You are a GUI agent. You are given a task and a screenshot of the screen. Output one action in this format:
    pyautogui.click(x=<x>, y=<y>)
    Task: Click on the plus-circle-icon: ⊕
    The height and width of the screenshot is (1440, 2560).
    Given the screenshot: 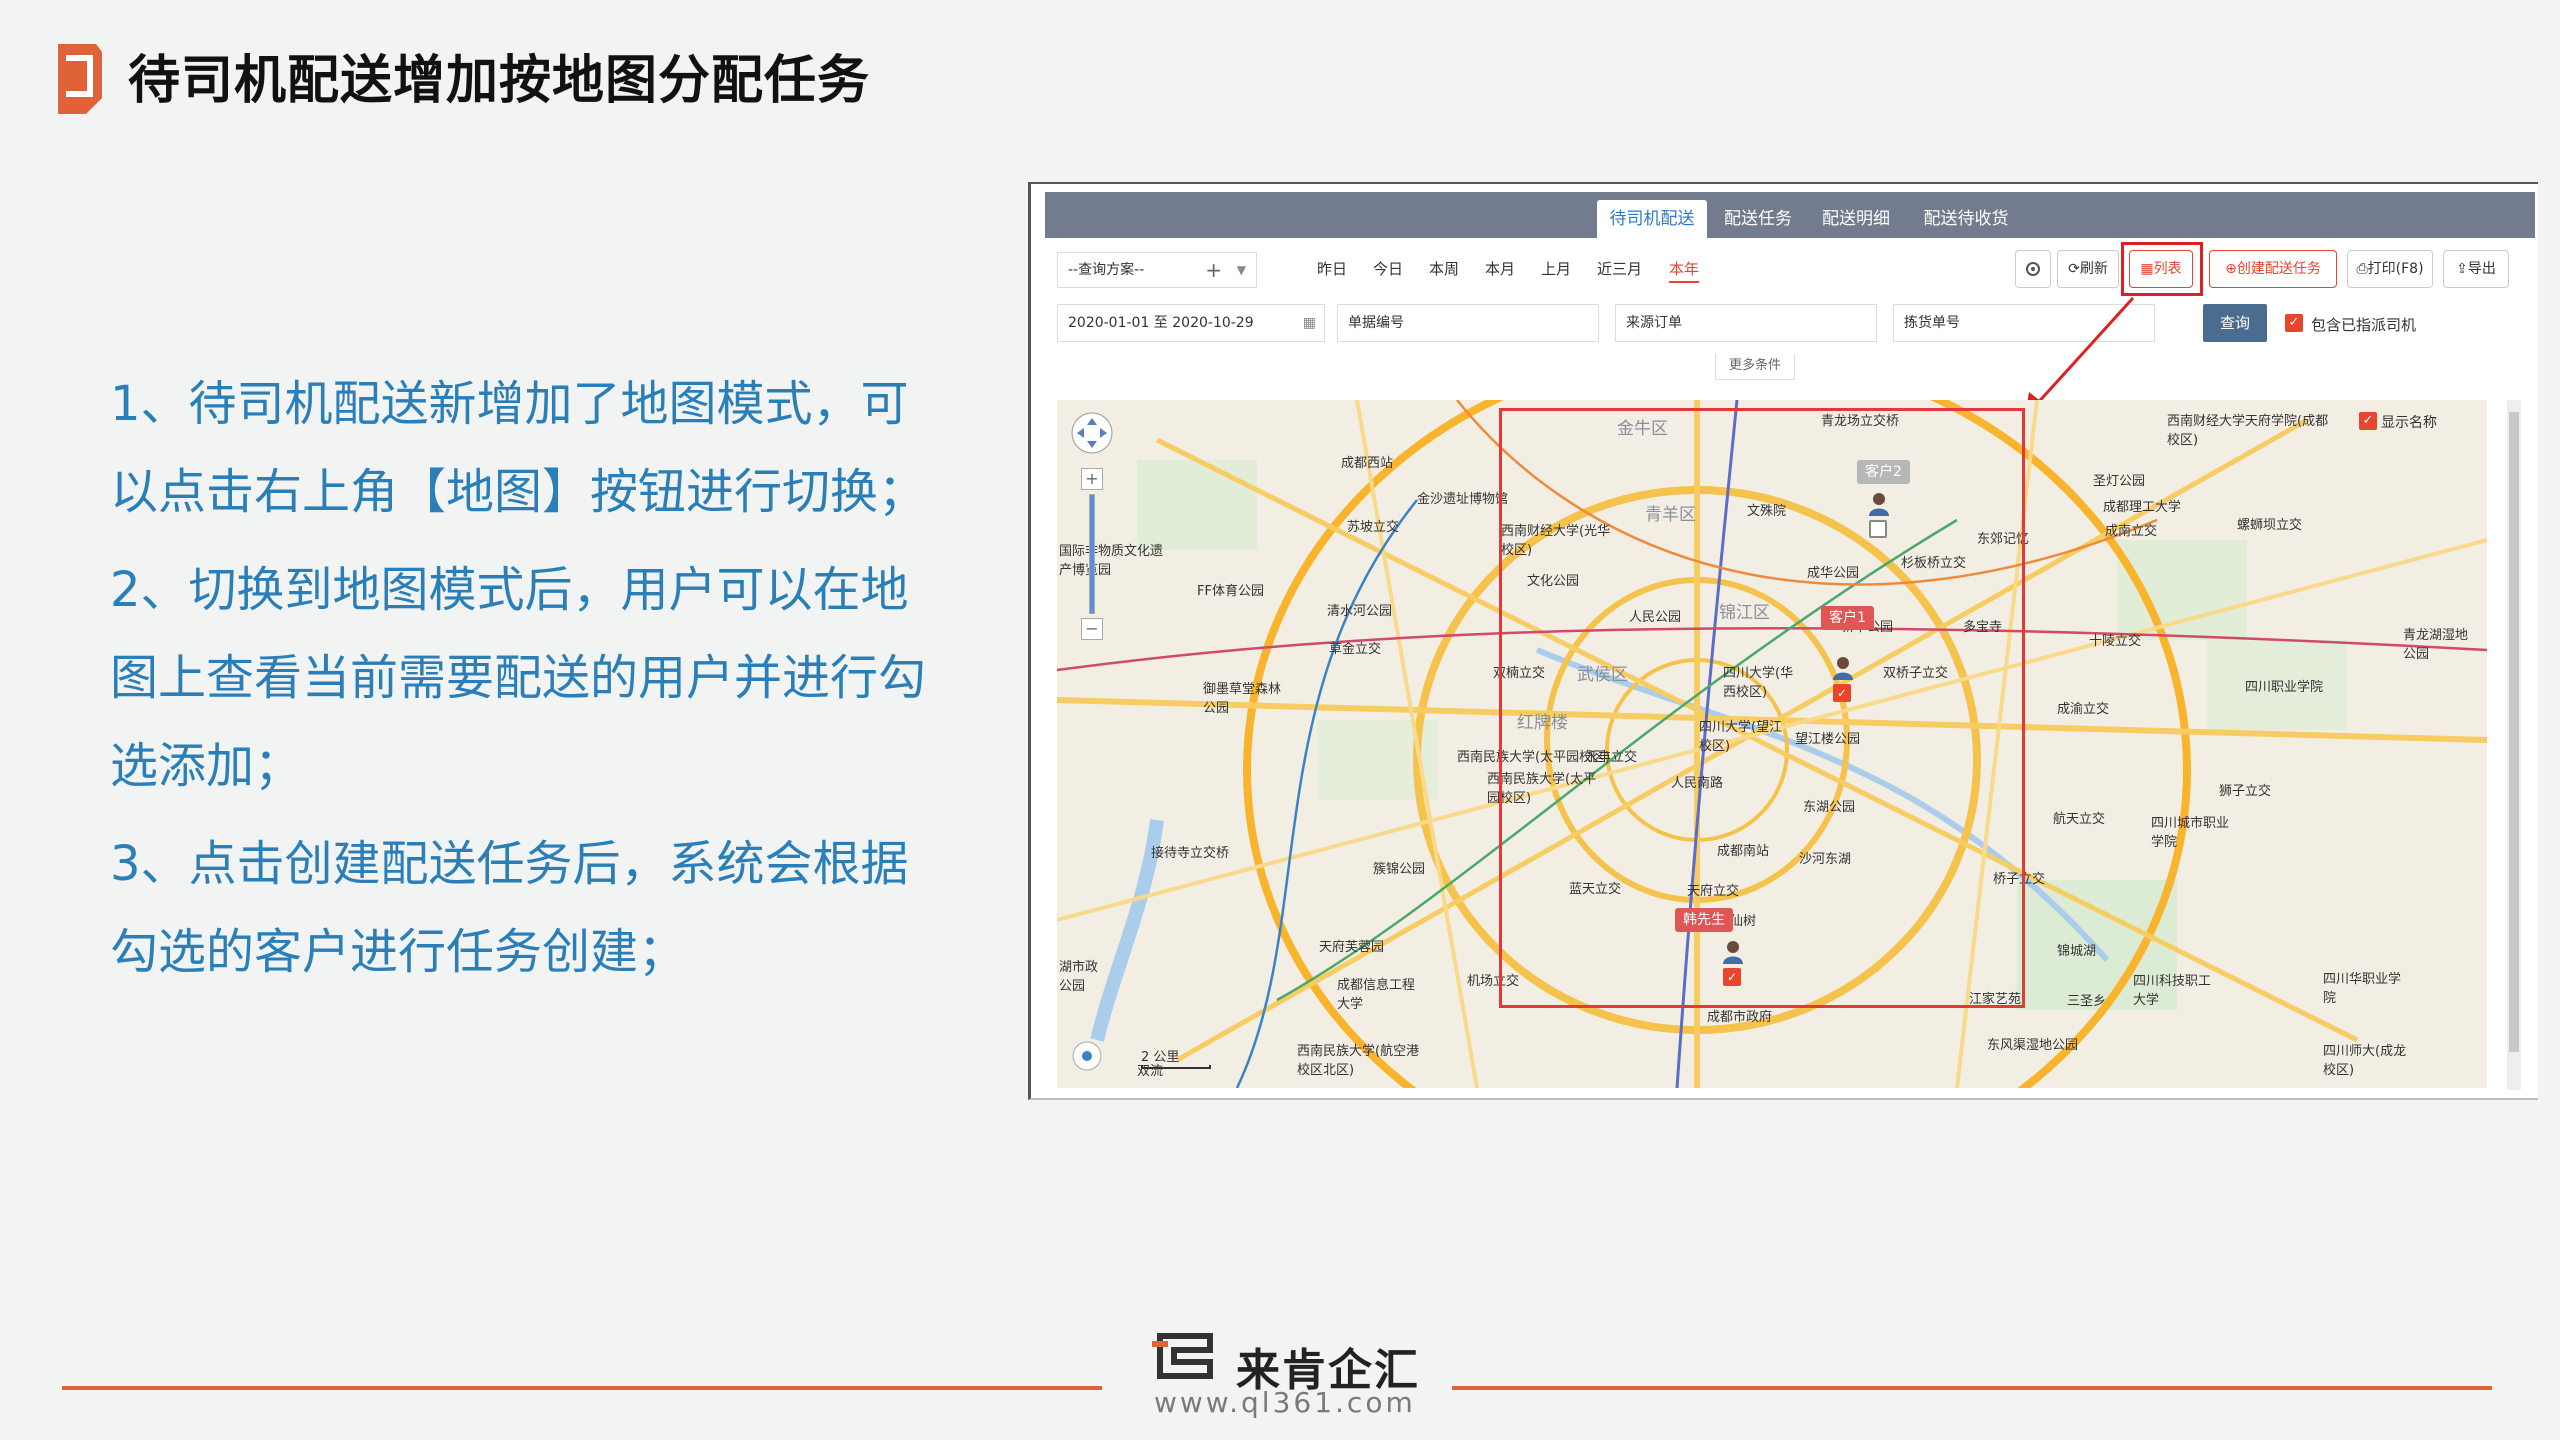 What is the action you would take?
    pyautogui.click(x=2231, y=269)
    